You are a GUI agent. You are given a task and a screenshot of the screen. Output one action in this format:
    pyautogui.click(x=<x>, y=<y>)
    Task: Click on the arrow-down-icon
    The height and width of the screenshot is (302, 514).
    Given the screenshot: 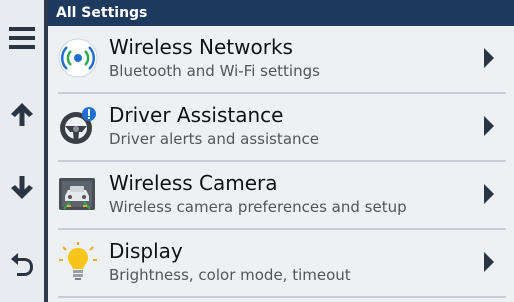 What is the action you would take?
    pyautogui.click(x=22, y=188)
    